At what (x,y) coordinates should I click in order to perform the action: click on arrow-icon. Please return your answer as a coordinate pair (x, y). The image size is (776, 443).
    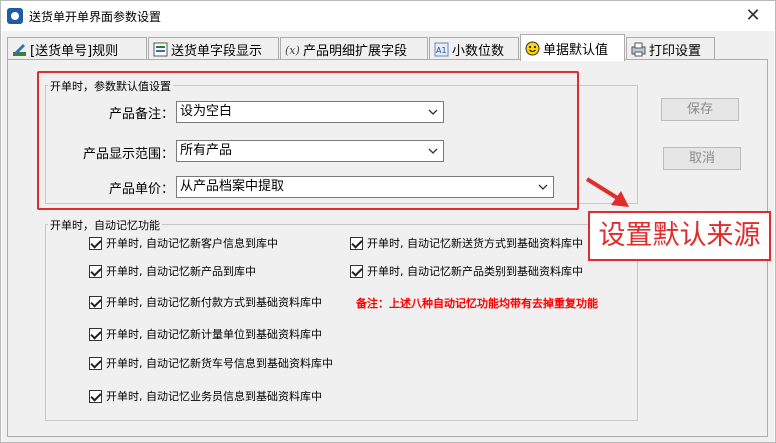
    Looking at the image, I should click on (607, 192).